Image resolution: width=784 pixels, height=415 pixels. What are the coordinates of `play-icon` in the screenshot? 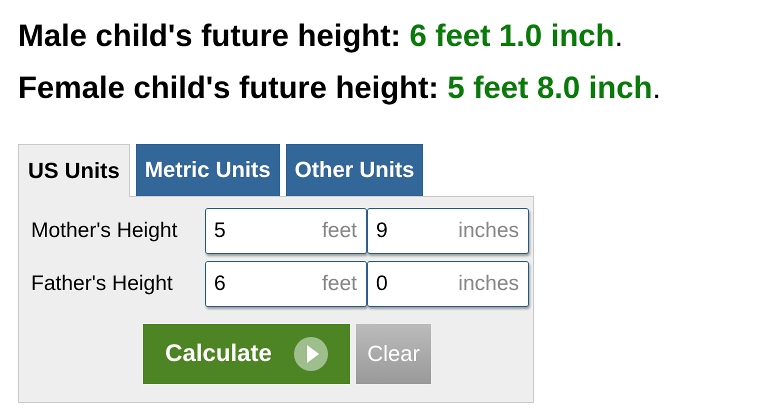 It's located at (311, 354).